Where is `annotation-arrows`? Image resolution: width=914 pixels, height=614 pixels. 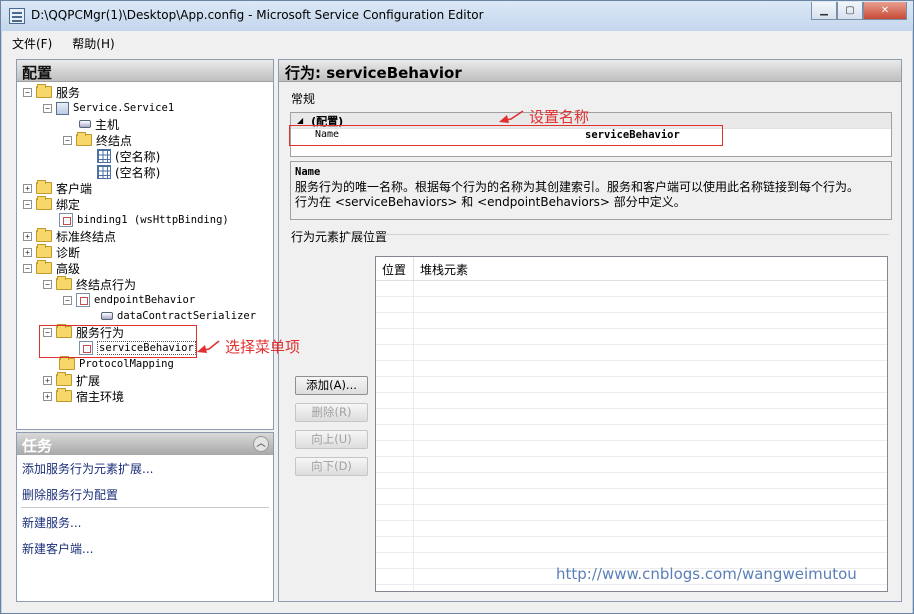 annotation-arrows is located at coordinates (360, 231).